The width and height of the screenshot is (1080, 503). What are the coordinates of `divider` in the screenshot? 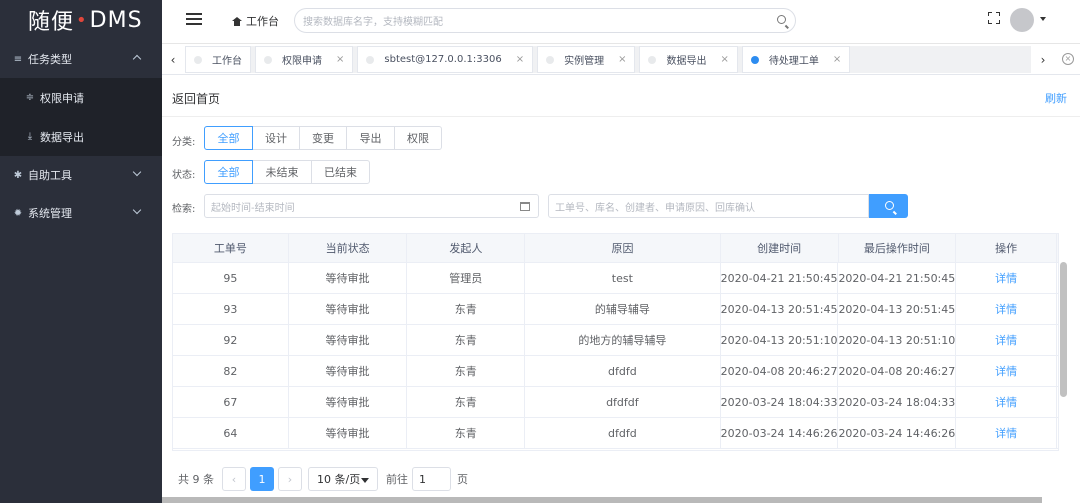 It's located at (621, 116).